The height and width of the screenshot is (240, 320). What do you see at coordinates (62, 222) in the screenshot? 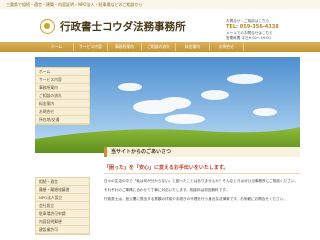
I see `sidebar-item-certified-mail: 内容証明郵便` at bounding box center [62, 222].